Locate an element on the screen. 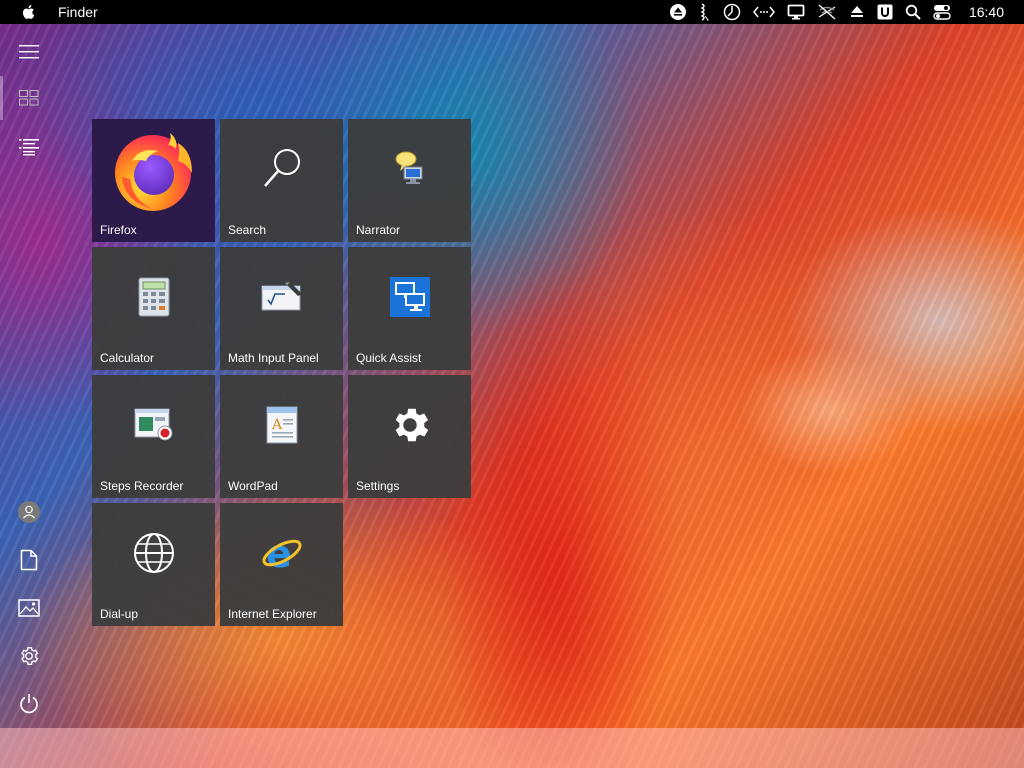  tile-steps-recorder: Steps Recorder is located at coordinates (153, 436).